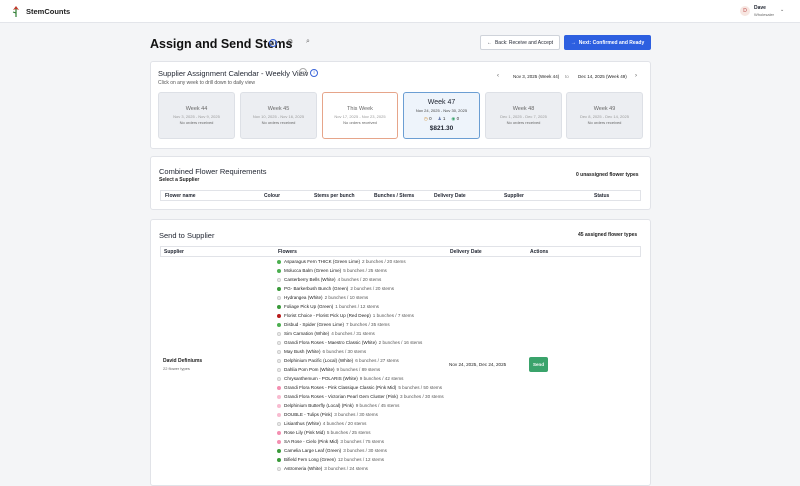 Image resolution: width=800 pixels, height=486 pixels. I want to click on col-flowers: Flowers, so click(287, 252).